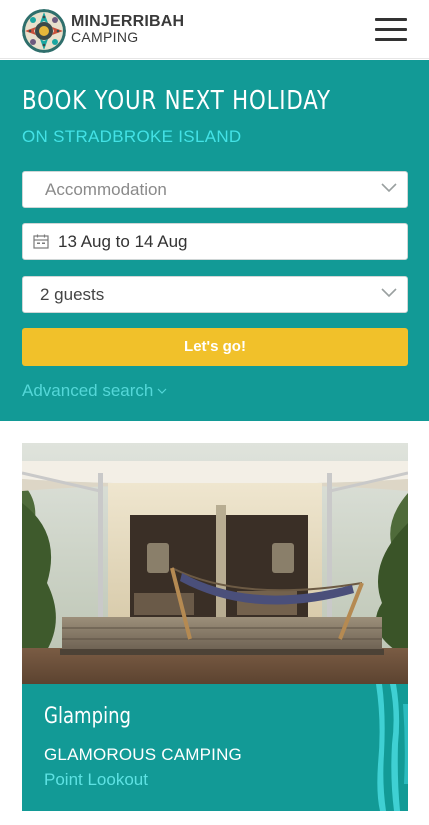  Describe the element at coordinates (143, 754) in the screenshot. I see `card-subtitle: GLAMOROUS CAMPING` at that location.